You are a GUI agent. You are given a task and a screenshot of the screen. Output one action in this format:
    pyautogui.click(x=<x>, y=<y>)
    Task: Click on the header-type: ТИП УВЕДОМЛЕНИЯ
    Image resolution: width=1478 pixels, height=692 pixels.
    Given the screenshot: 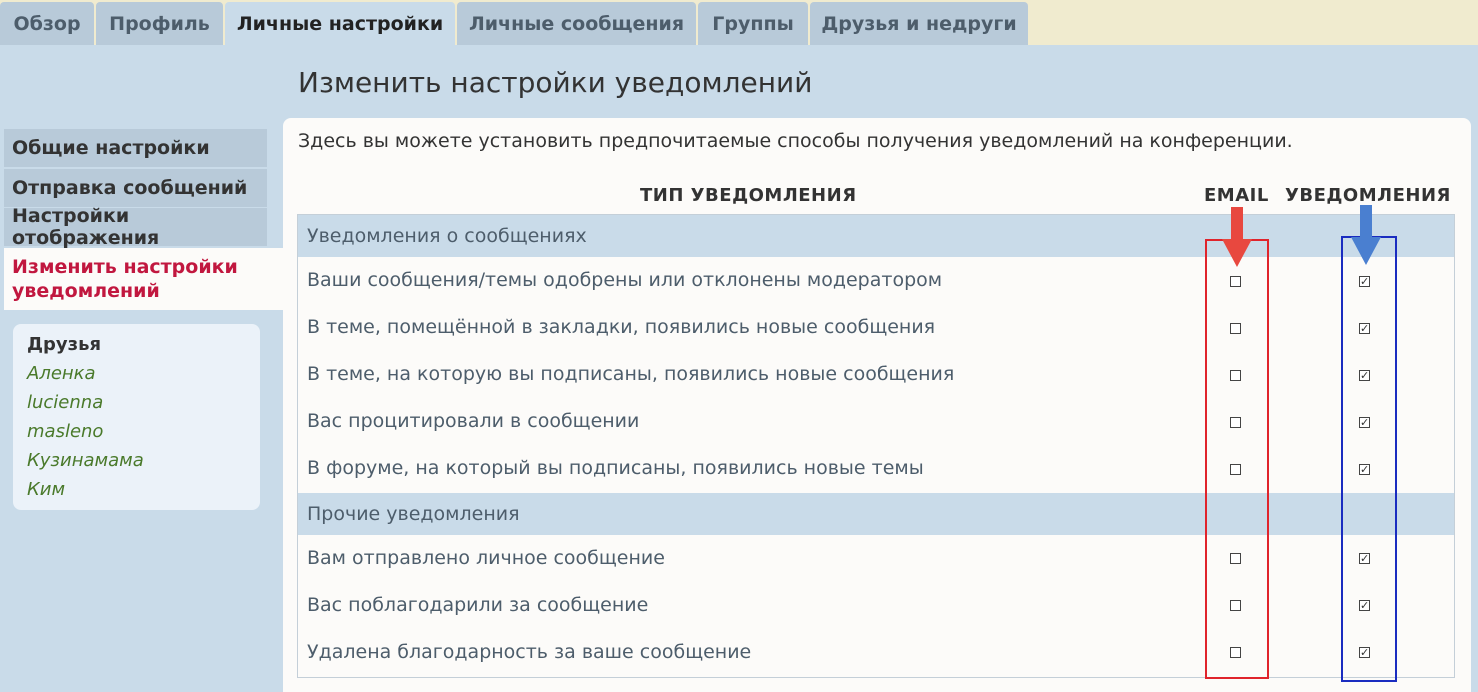 What is the action you would take?
    pyautogui.click(x=748, y=195)
    